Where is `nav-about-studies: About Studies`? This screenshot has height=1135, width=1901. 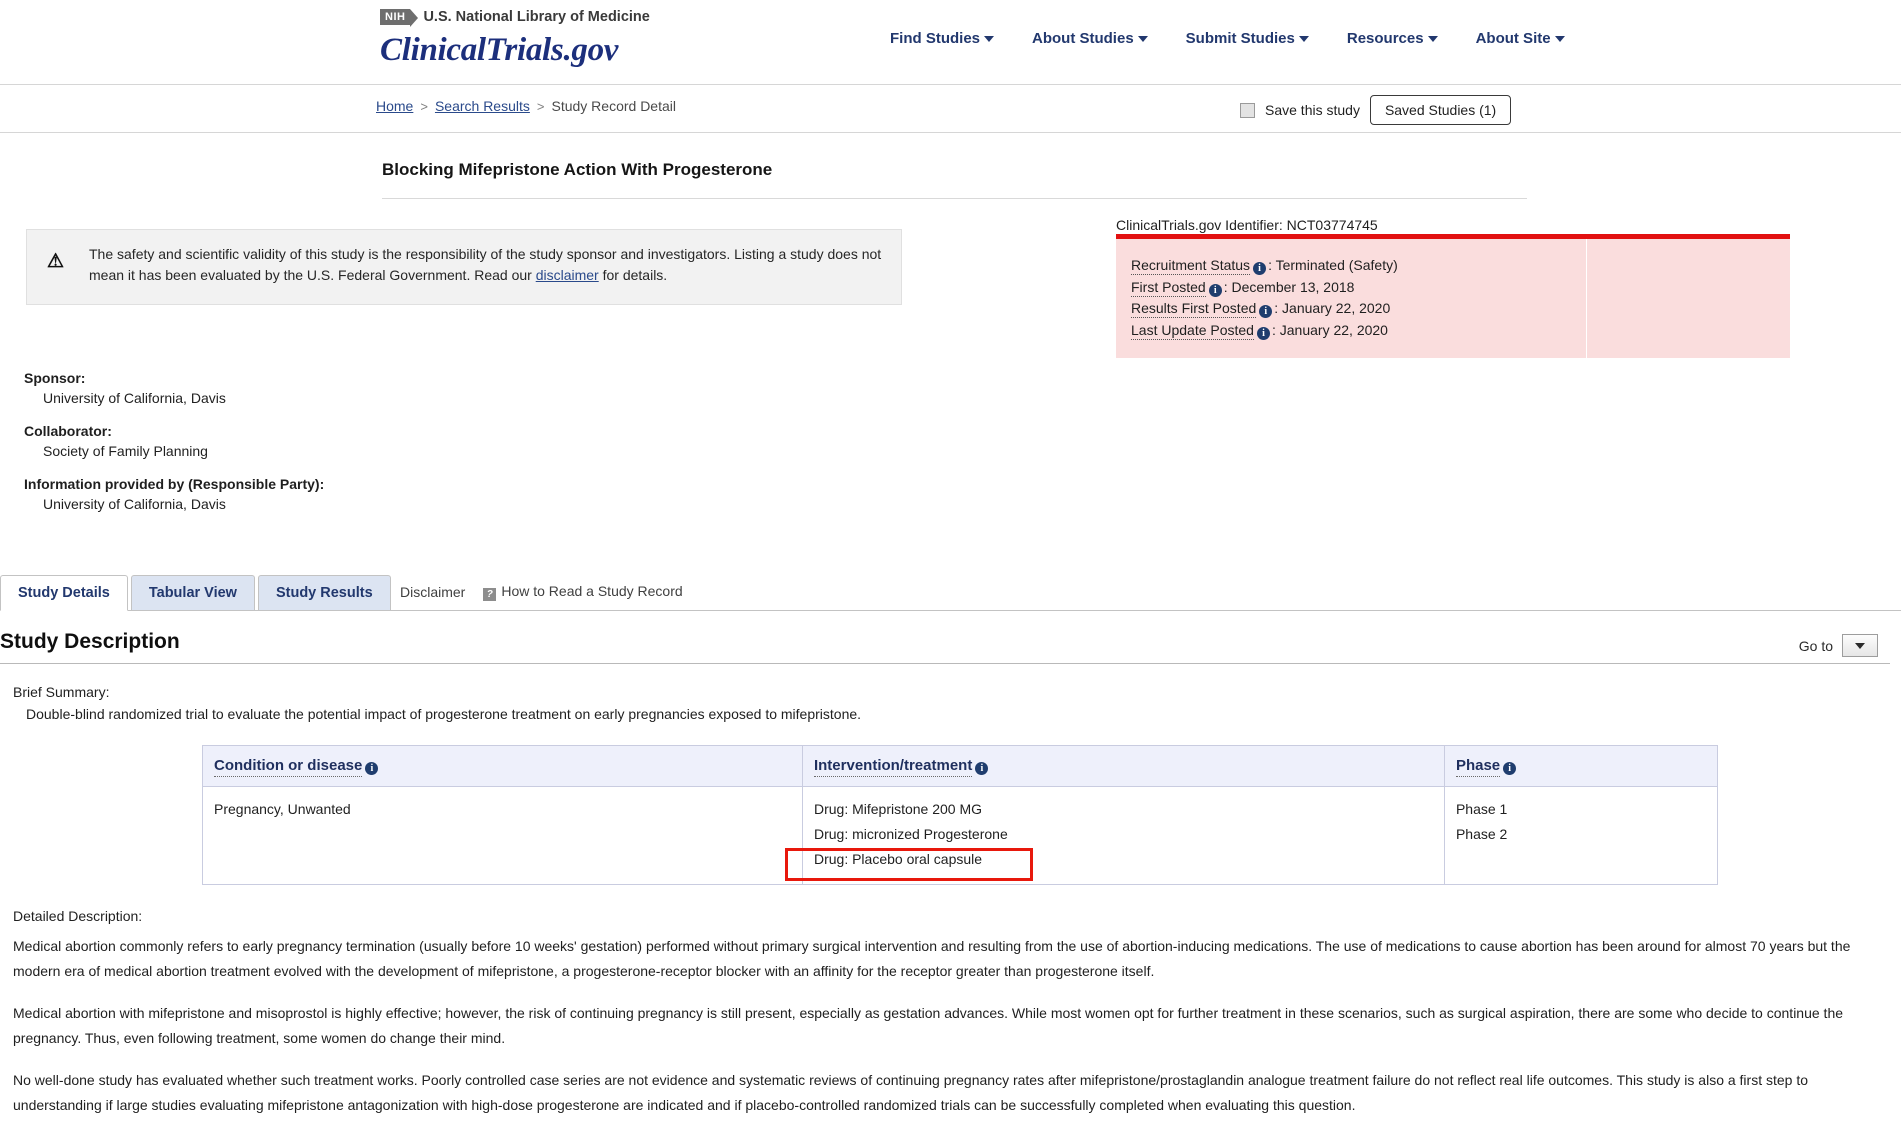 nav-about-studies: About Studies is located at coordinates (1090, 38).